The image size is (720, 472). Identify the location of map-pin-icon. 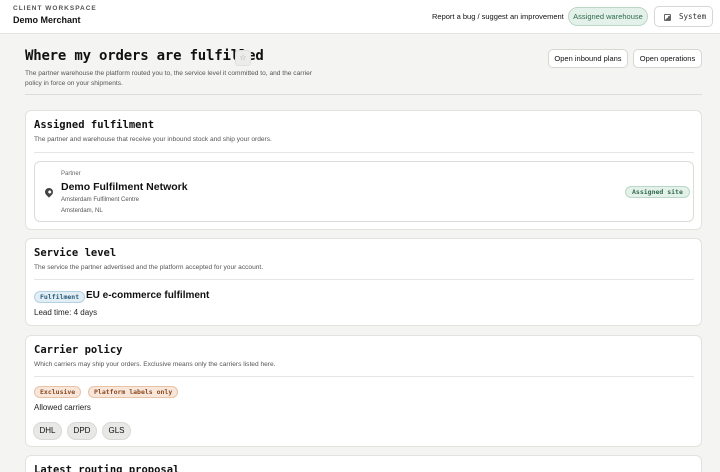
(49, 192).